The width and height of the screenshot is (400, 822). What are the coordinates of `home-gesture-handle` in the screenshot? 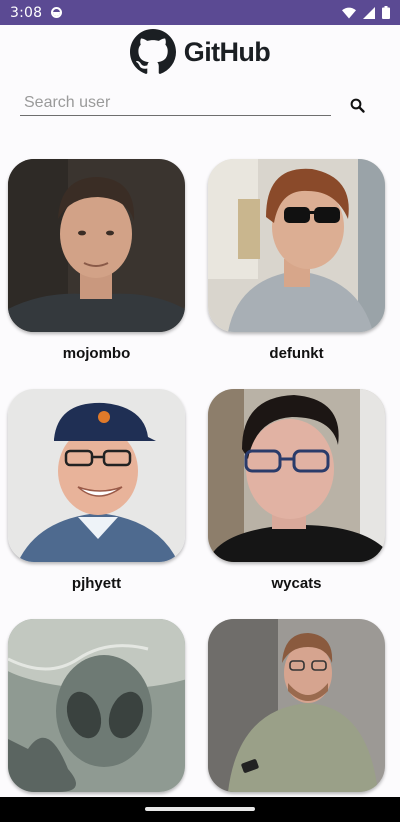 It's located at (200, 809).